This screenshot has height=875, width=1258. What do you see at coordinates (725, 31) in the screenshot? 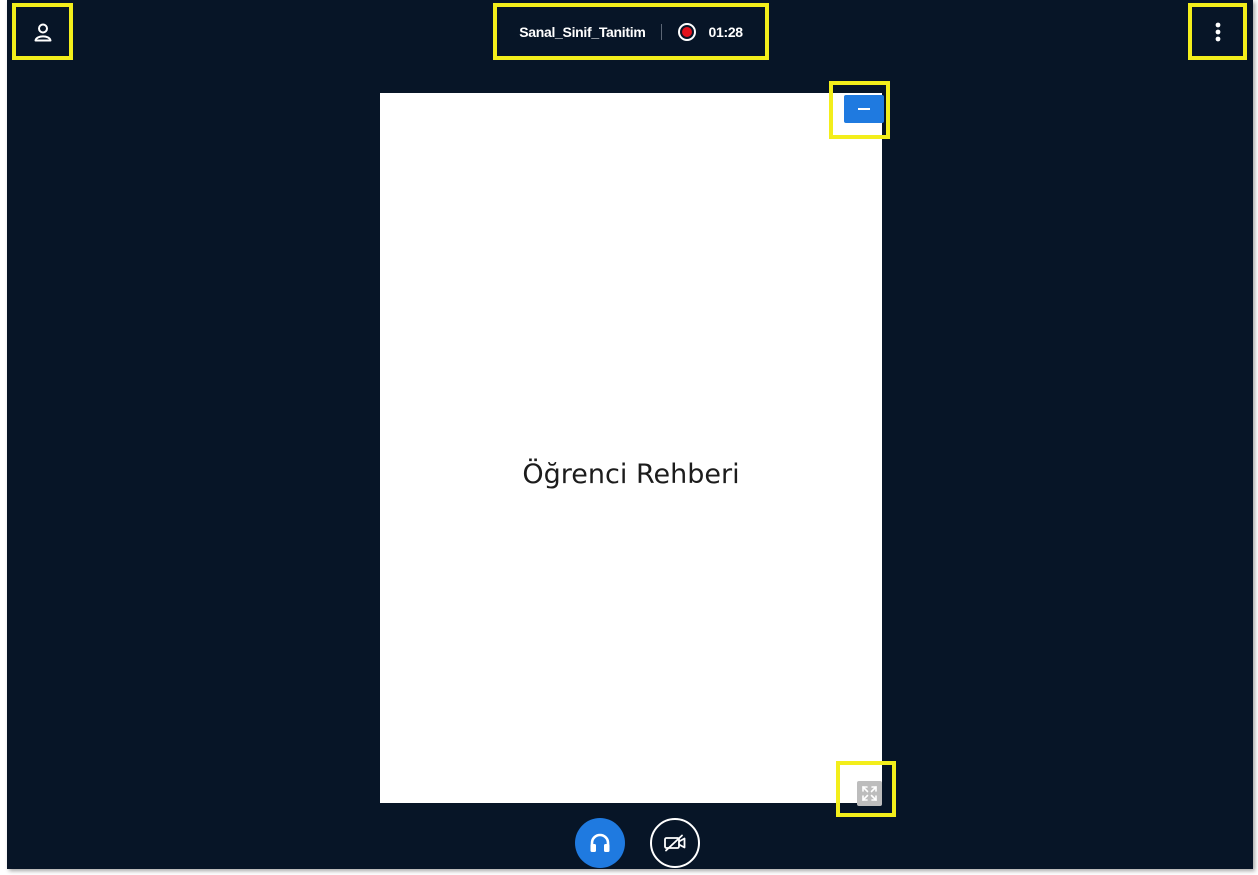
I see `recording-timer: 01:28` at bounding box center [725, 31].